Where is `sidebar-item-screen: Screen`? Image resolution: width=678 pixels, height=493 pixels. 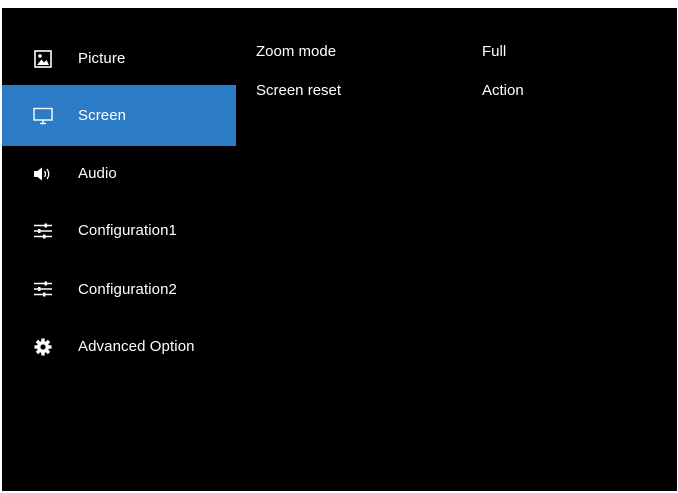
sidebar-item-screen: Screen is located at coordinates (119, 115).